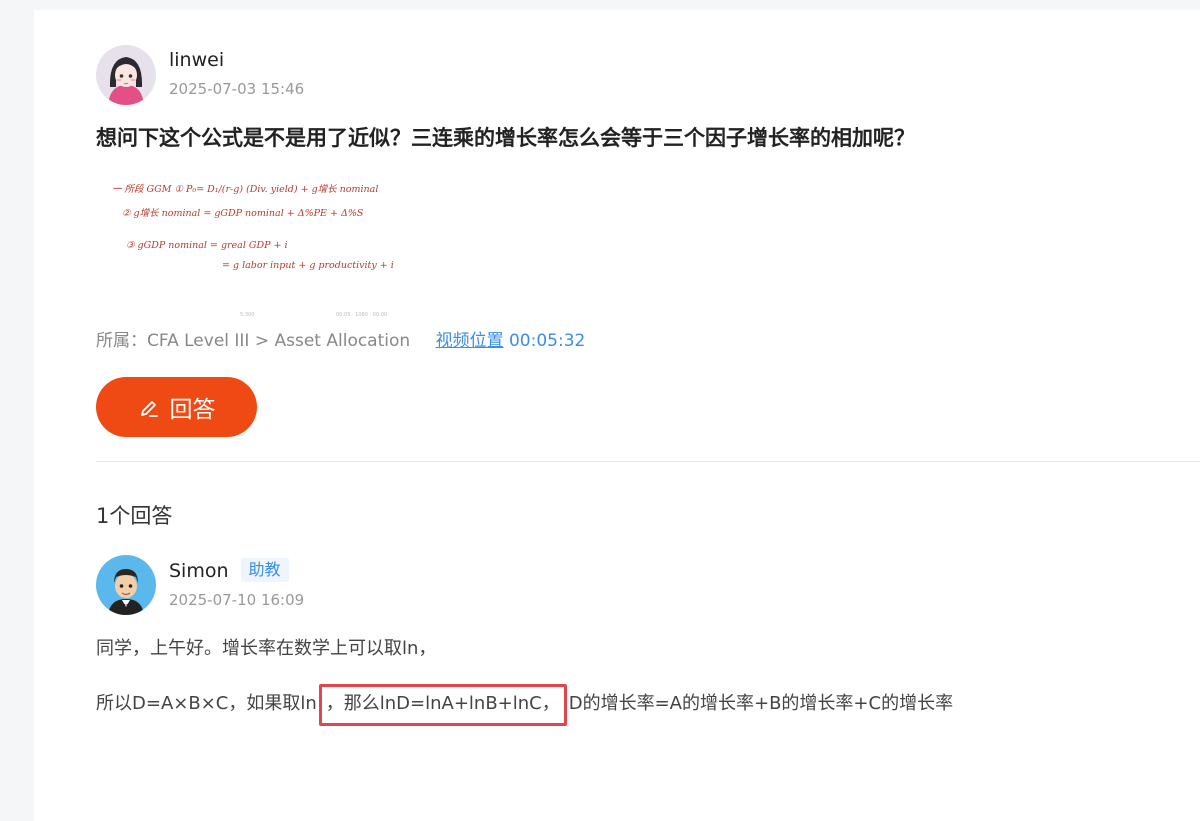 The image size is (1200, 821). I want to click on girl-avatar-icon, so click(126, 75).